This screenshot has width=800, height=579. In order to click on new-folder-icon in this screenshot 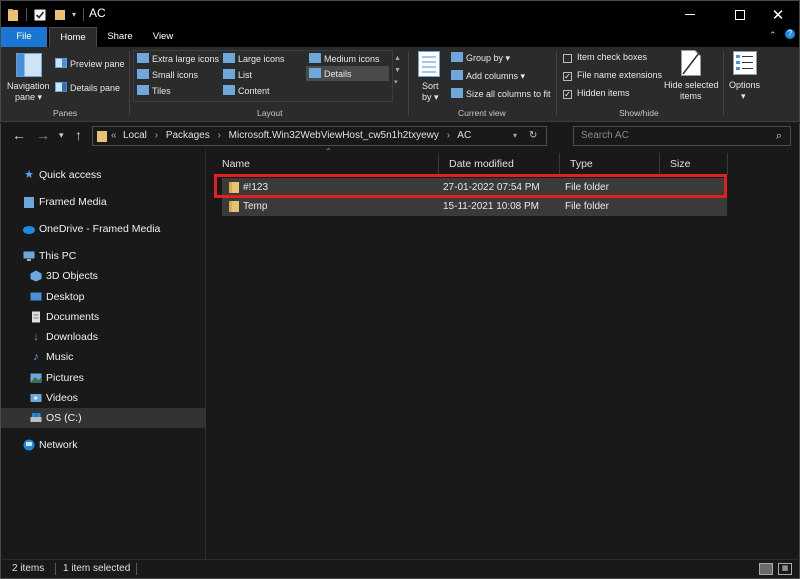, I will do `click(60, 14)`.